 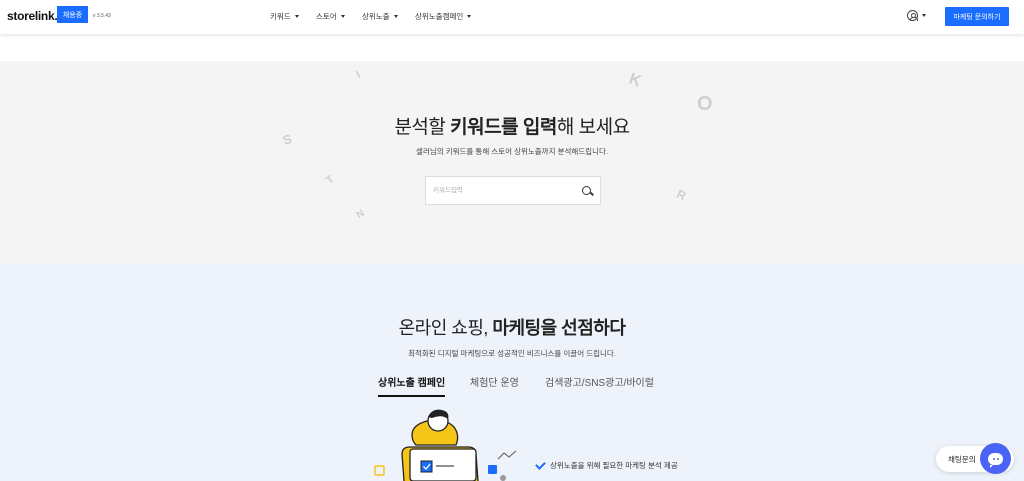 What do you see at coordinates (501, 190) in the screenshot?
I see `keyword-search-input` at bounding box center [501, 190].